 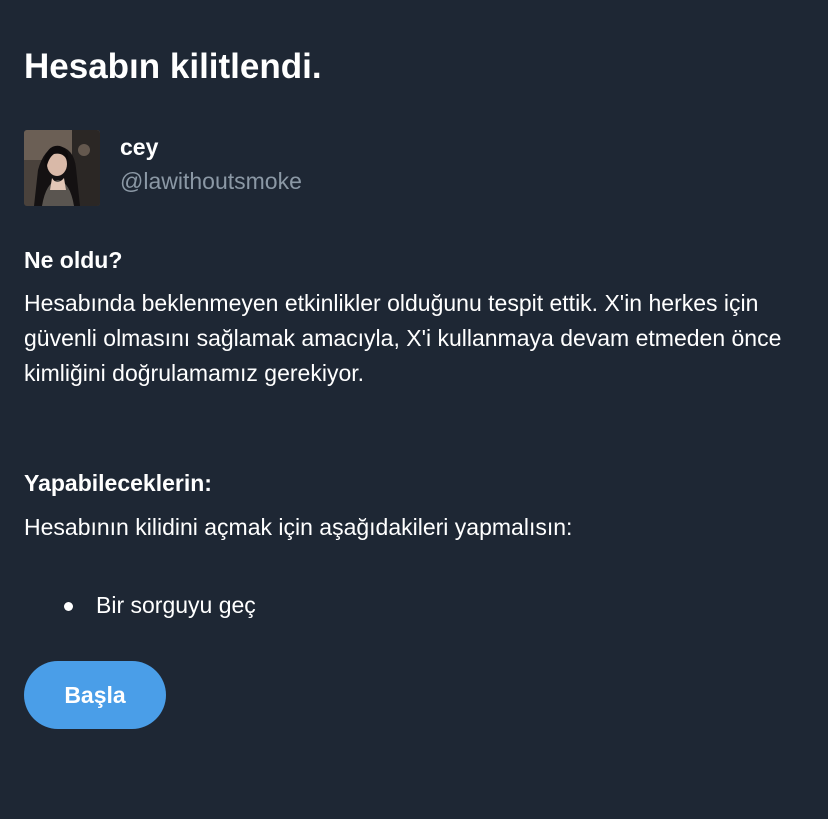 I want to click on account-card: cey @lawithoutsmoke, so click(x=274, y=168).